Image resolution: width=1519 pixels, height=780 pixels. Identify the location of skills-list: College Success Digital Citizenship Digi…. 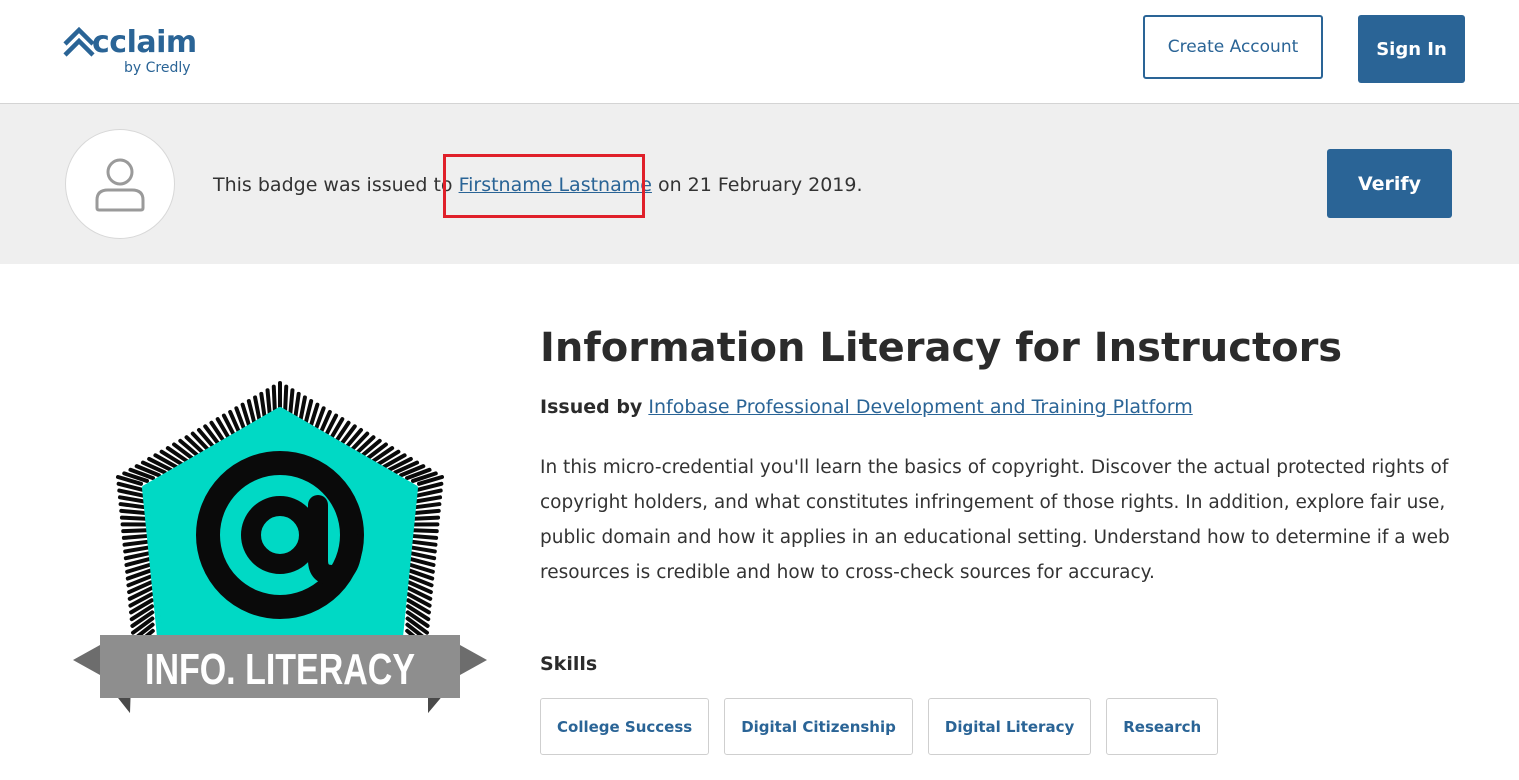
(879, 726).